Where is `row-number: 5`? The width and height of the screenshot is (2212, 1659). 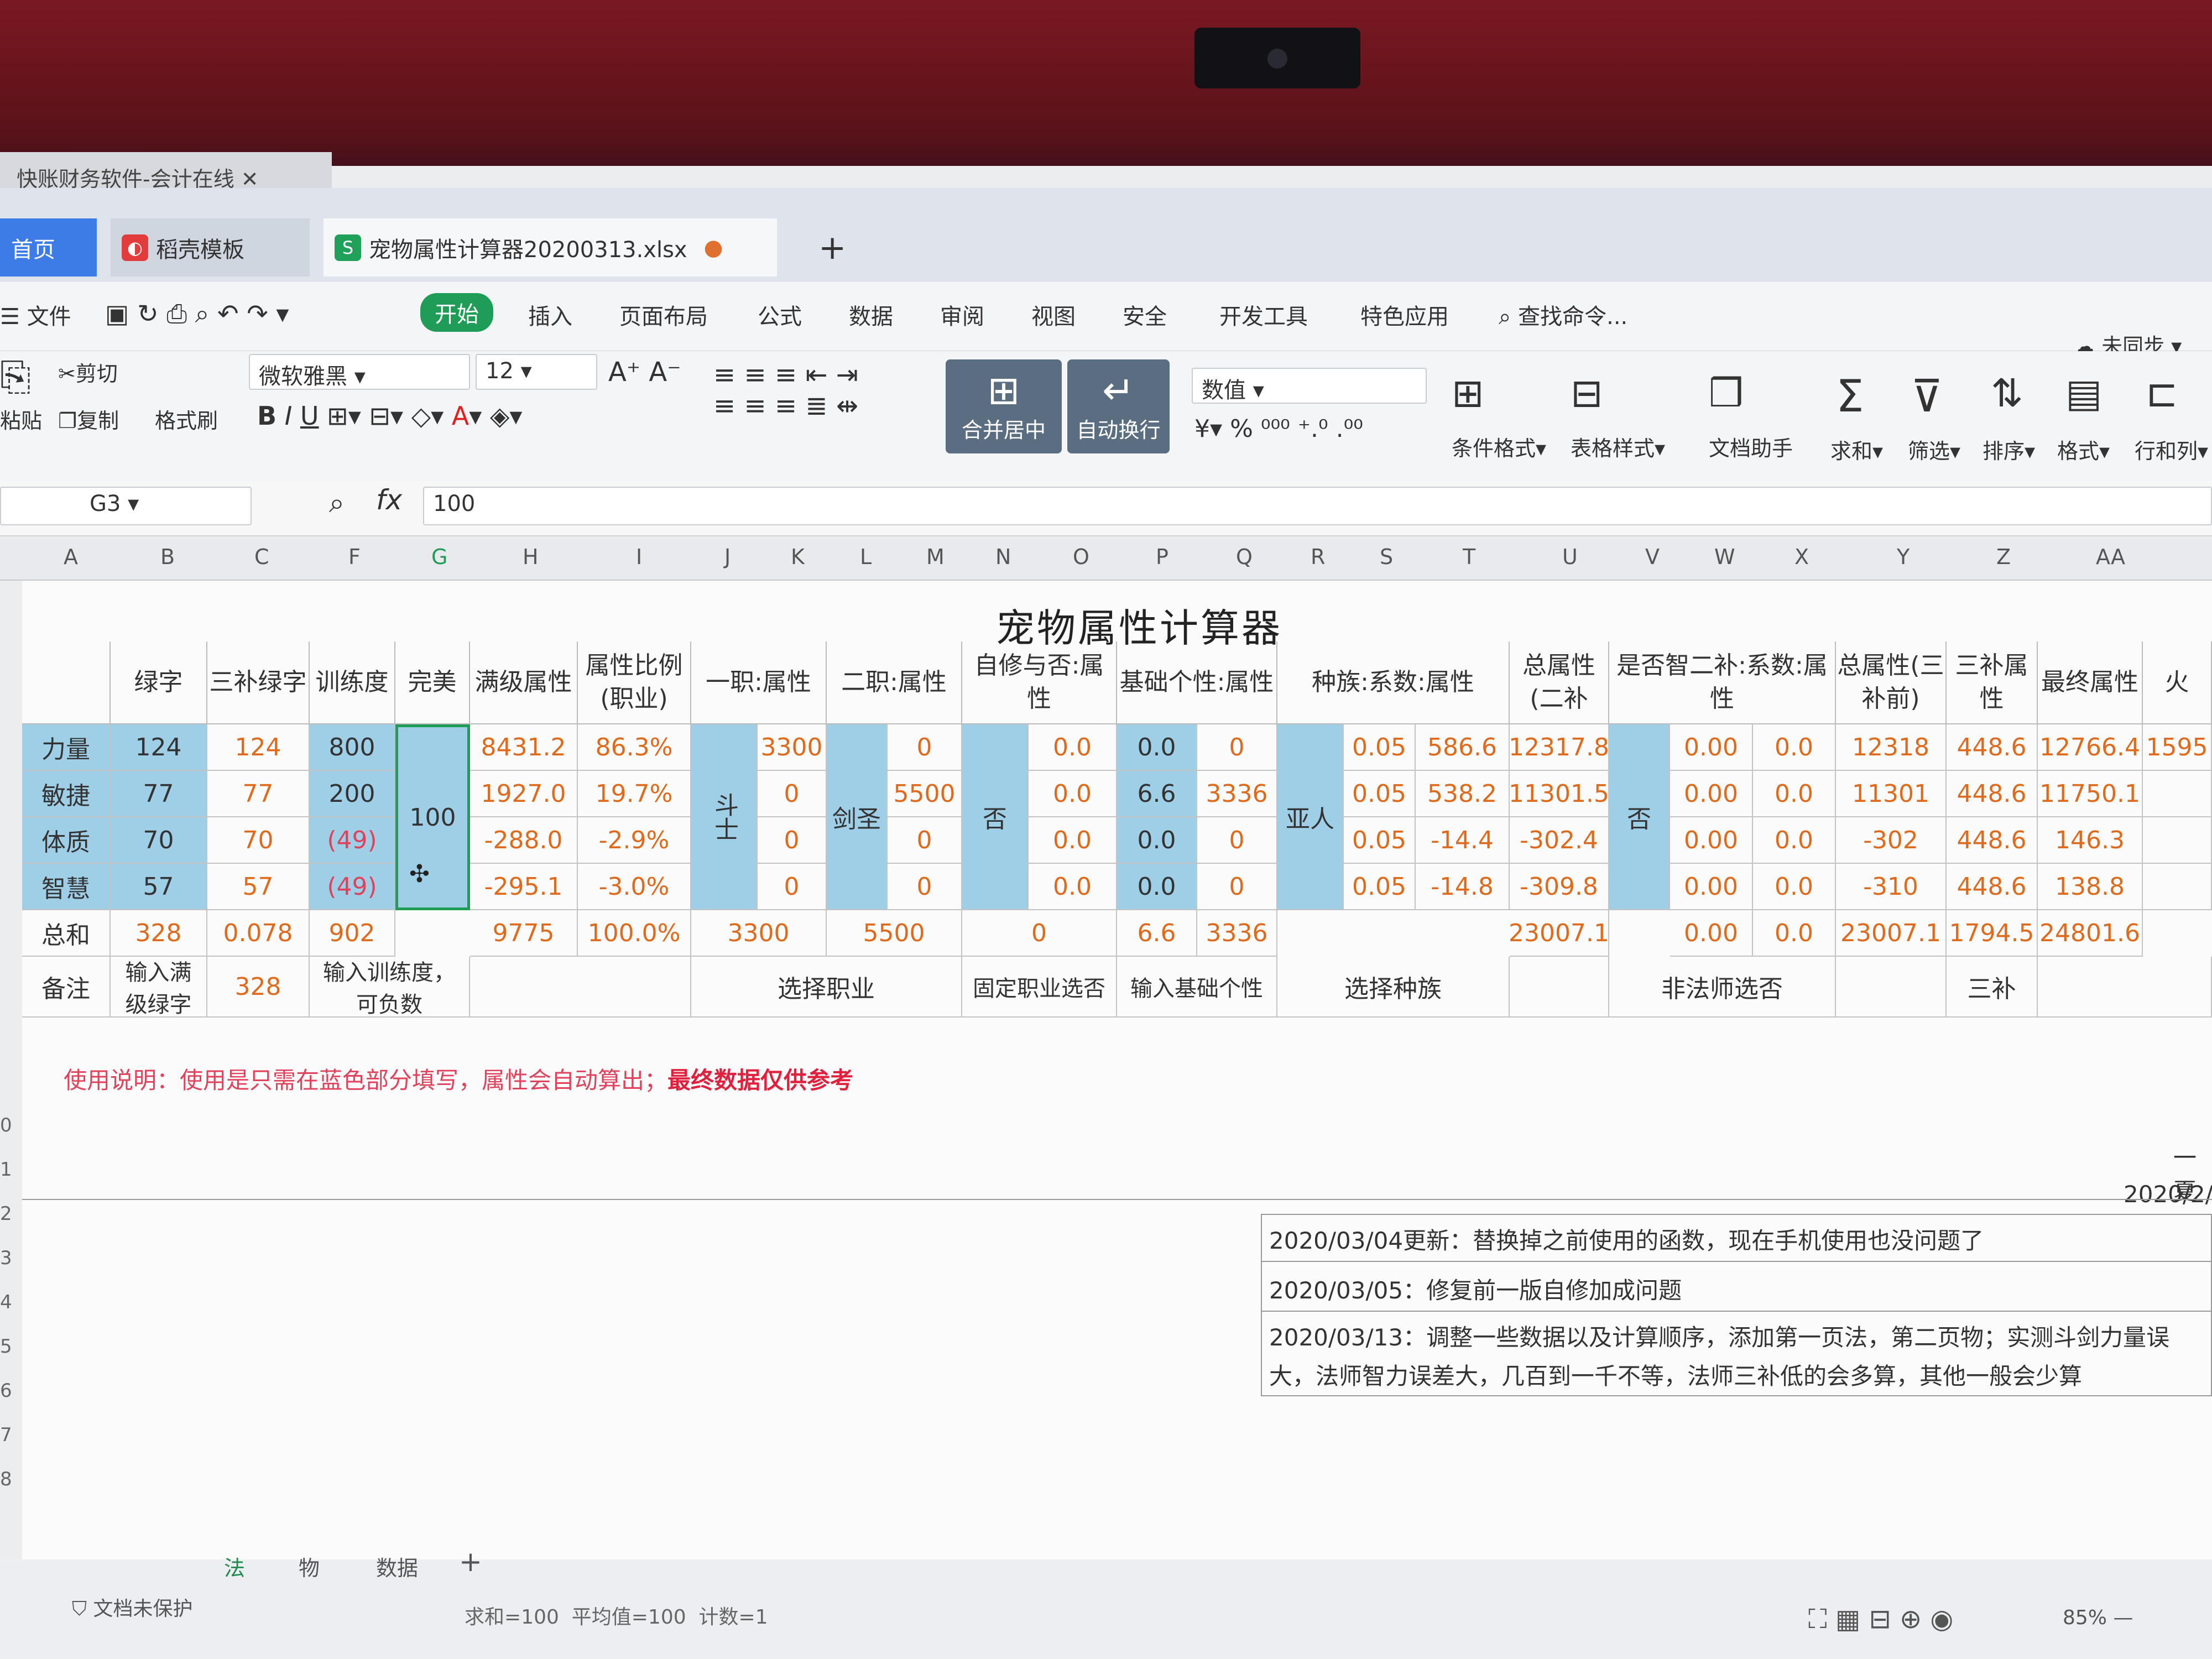
row-number: 5 is located at coordinates (6, 1347).